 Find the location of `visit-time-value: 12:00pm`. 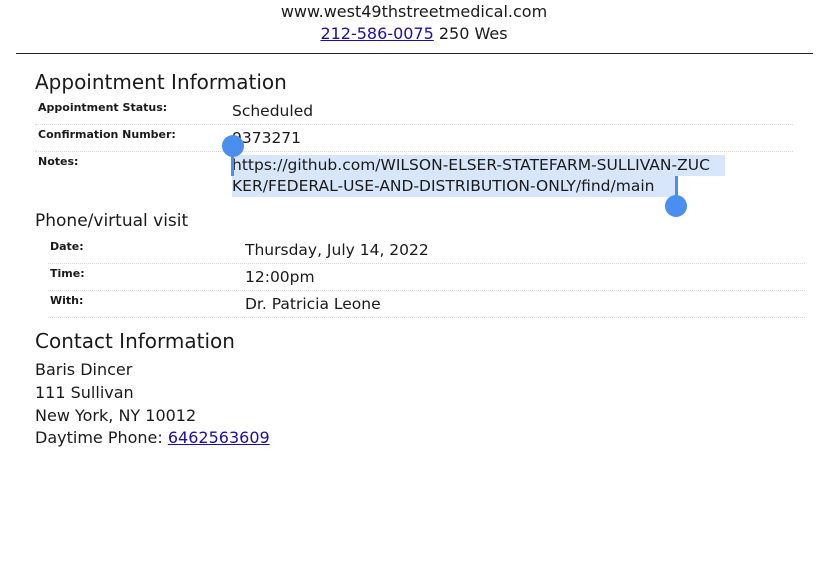

visit-time-value: 12:00pm is located at coordinates (280, 277).